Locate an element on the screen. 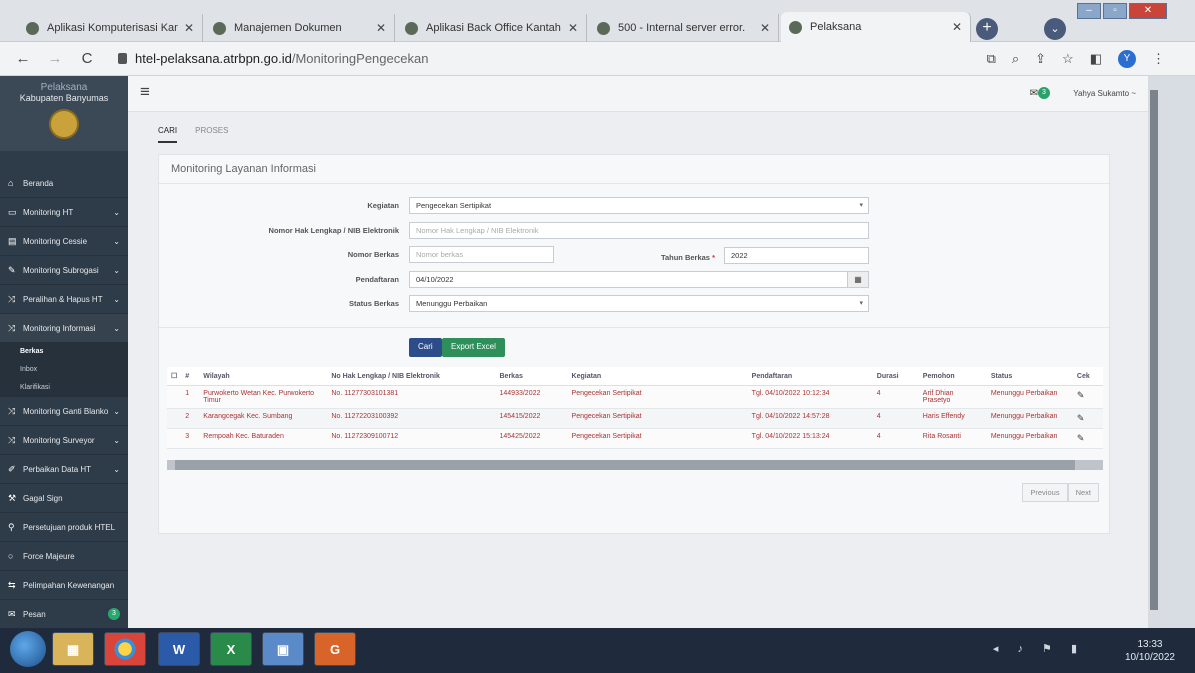 The width and height of the screenshot is (1195, 673). row-status: Menunggu Perbaikan is located at coordinates (1029, 438).